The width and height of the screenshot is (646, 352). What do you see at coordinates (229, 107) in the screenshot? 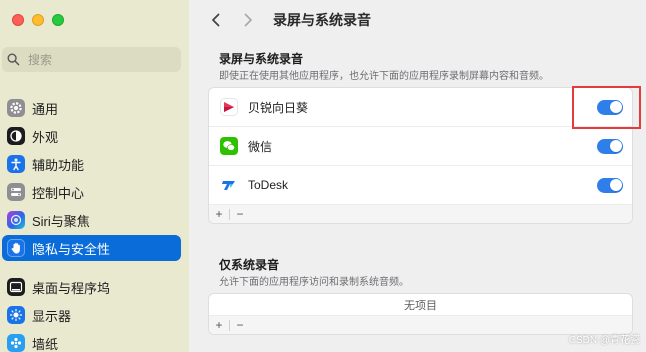
I see `sunflower-icon` at bounding box center [229, 107].